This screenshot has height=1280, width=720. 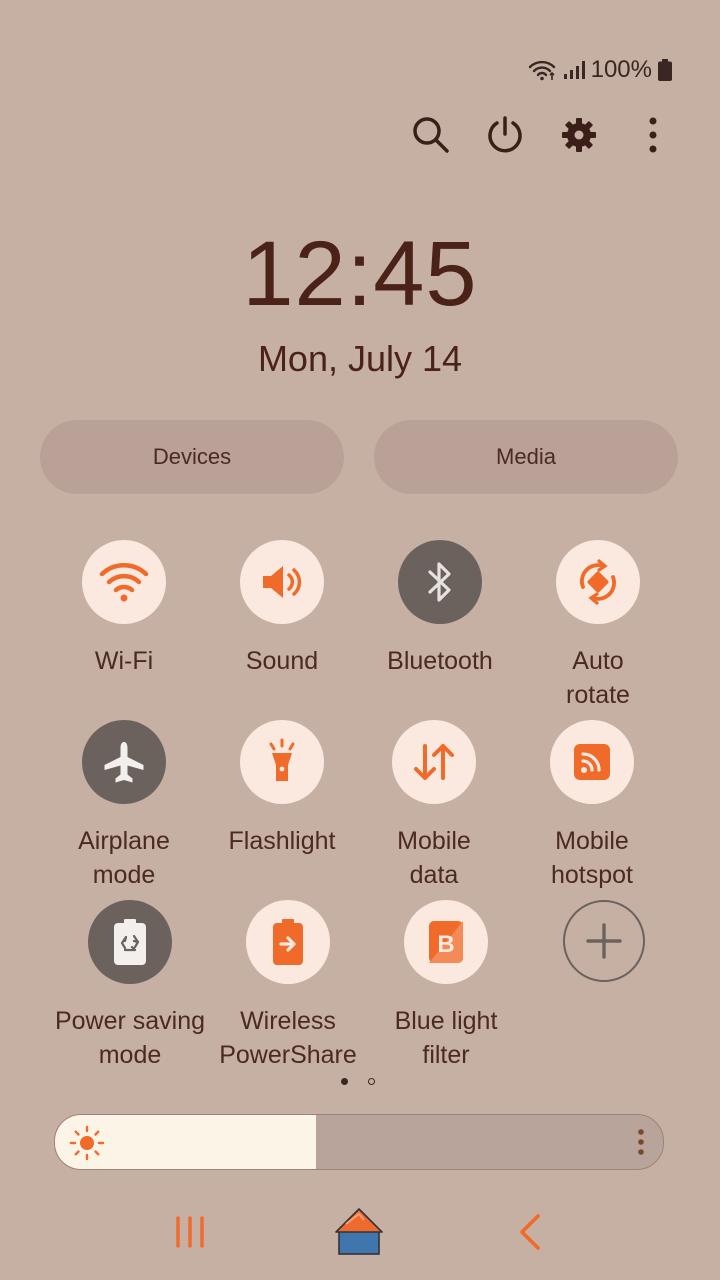 What do you see at coordinates (526, 457) in the screenshot?
I see `media-button: Media` at bounding box center [526, 457].